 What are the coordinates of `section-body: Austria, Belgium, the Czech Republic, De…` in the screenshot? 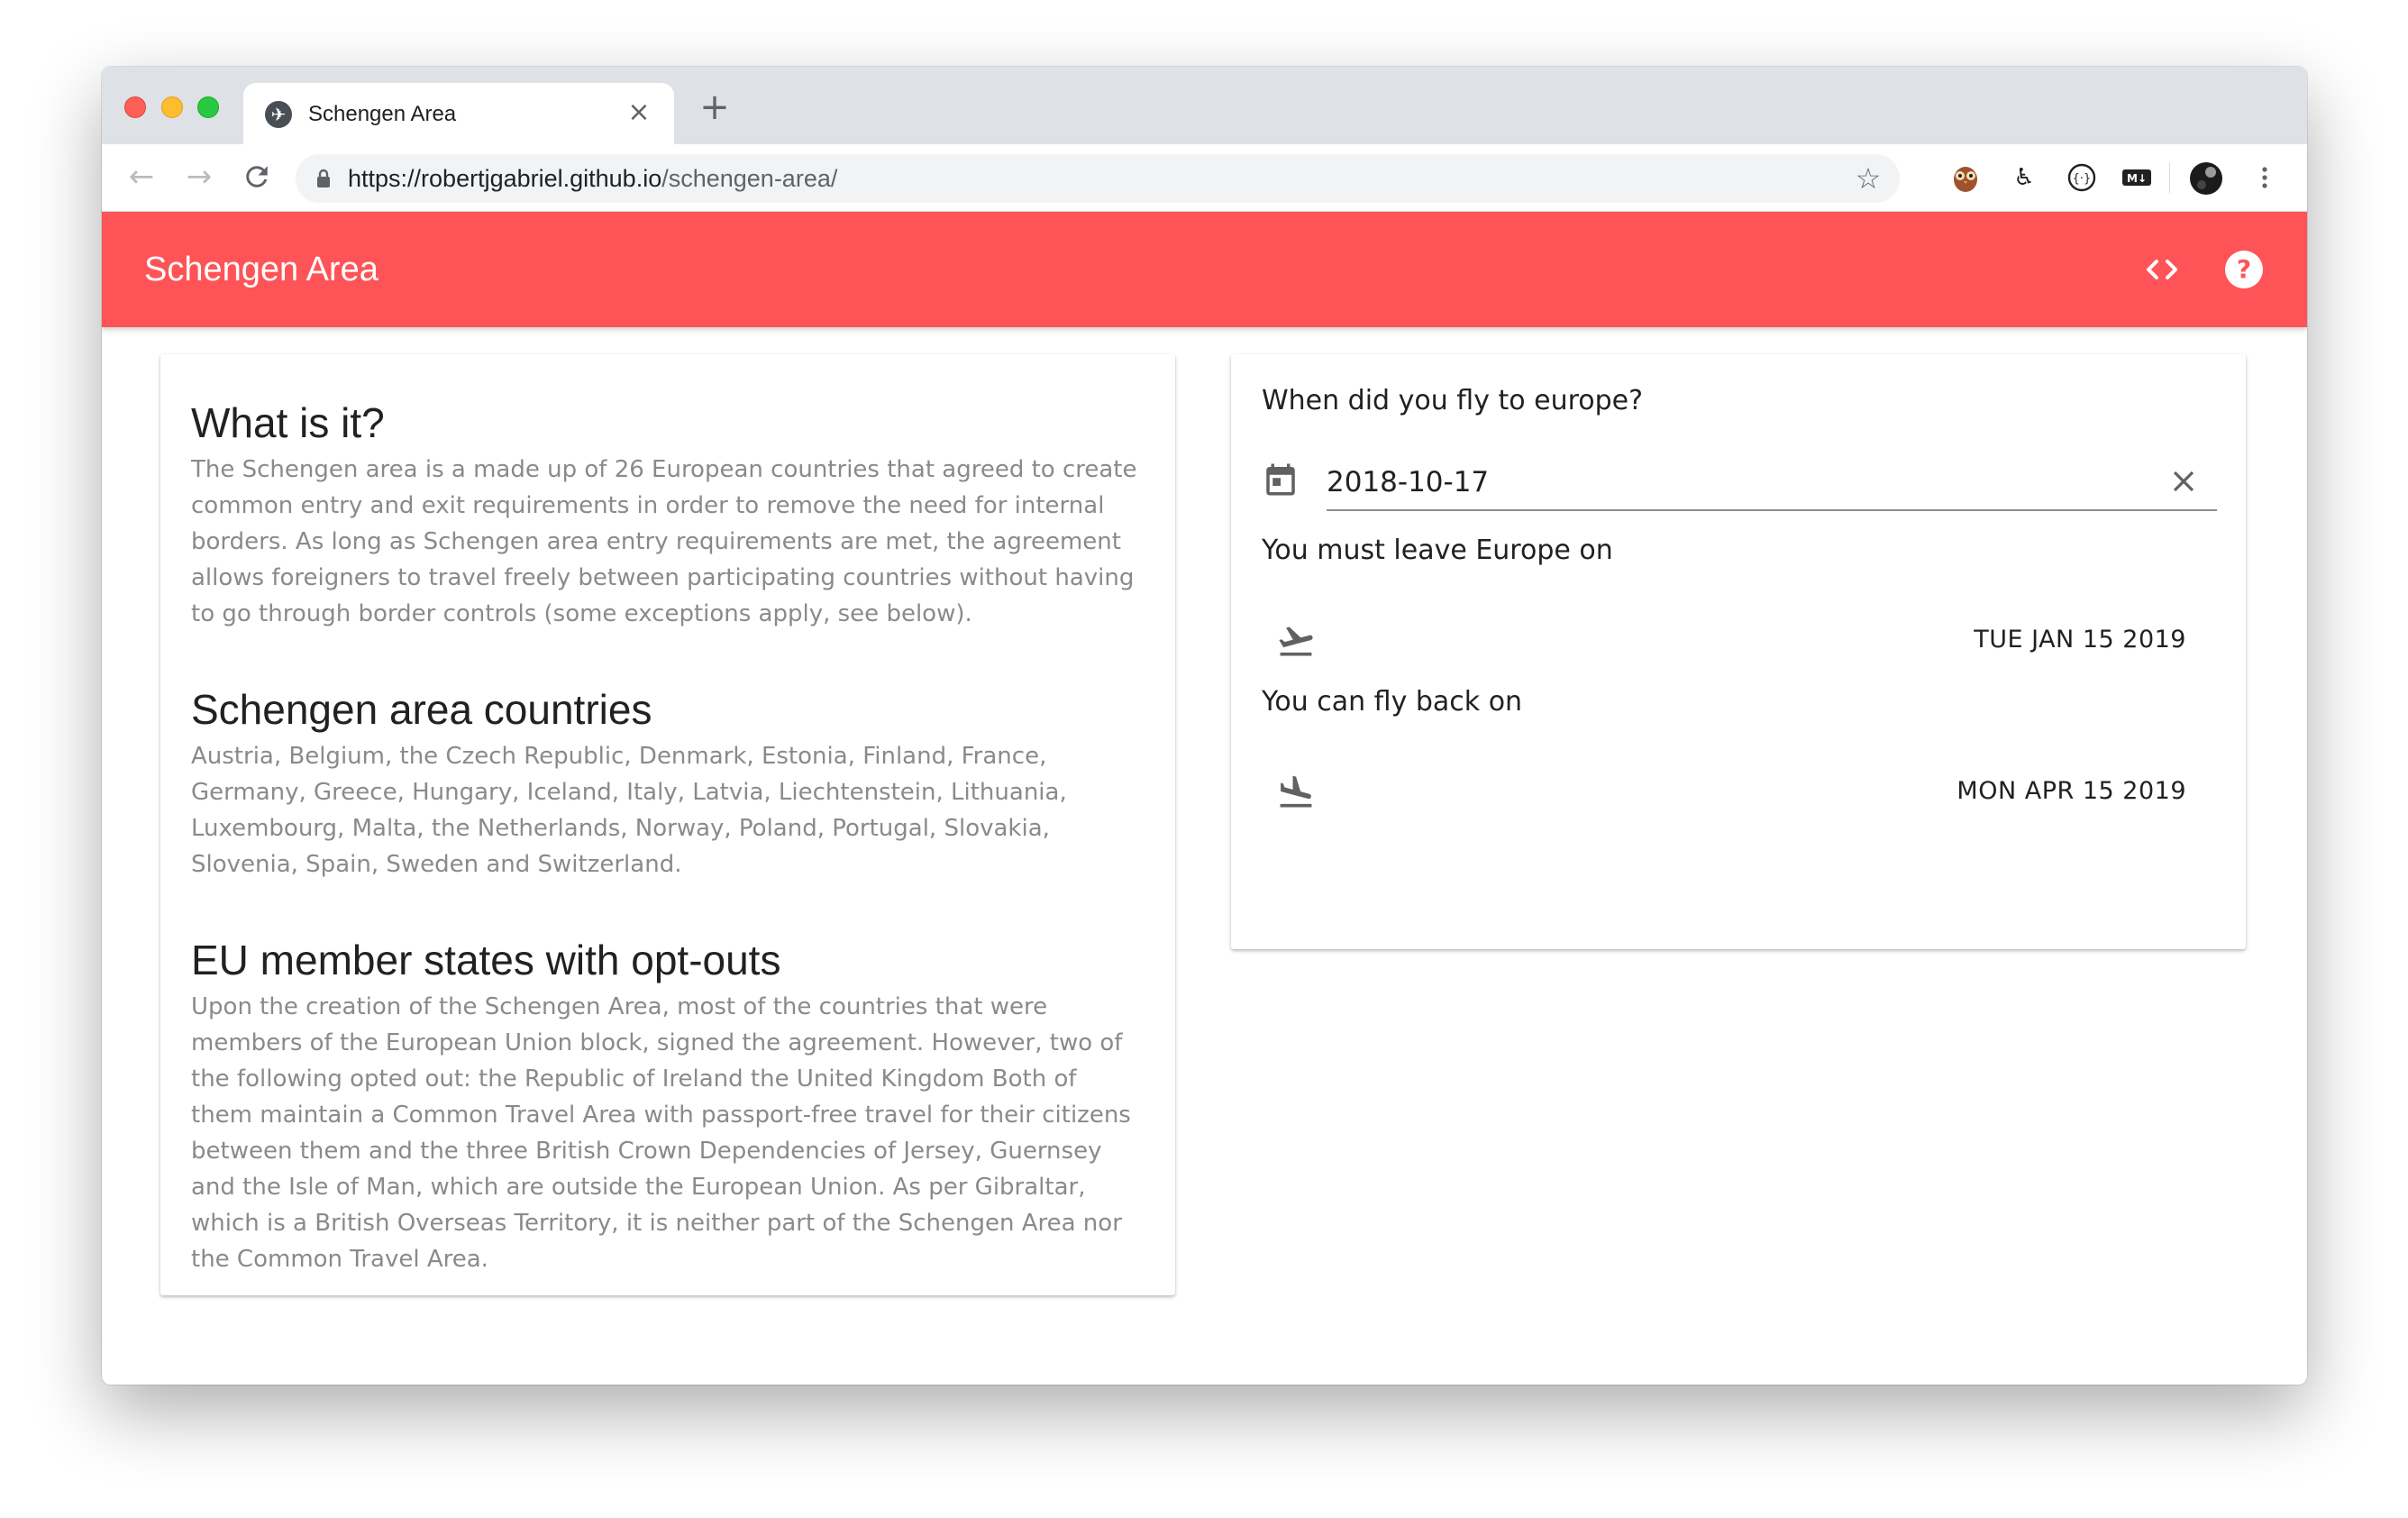 It's located at (629, 810).